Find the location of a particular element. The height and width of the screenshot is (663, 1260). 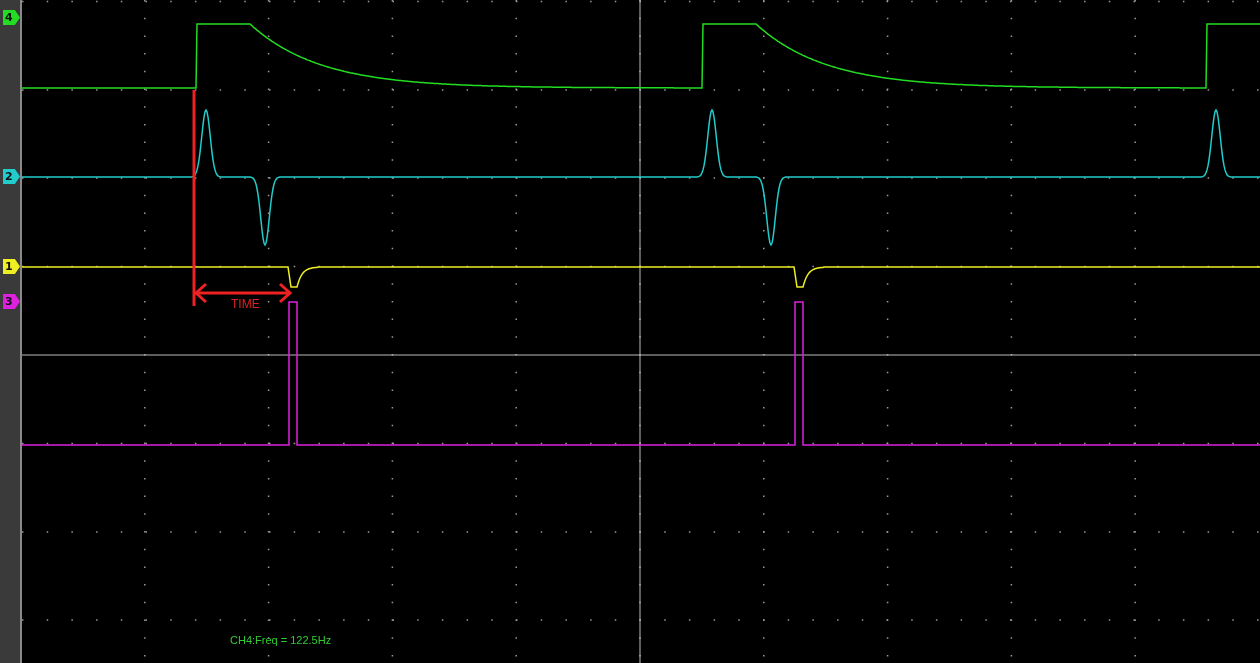

channel-marker: 3 is located at coordinates (11, 301).